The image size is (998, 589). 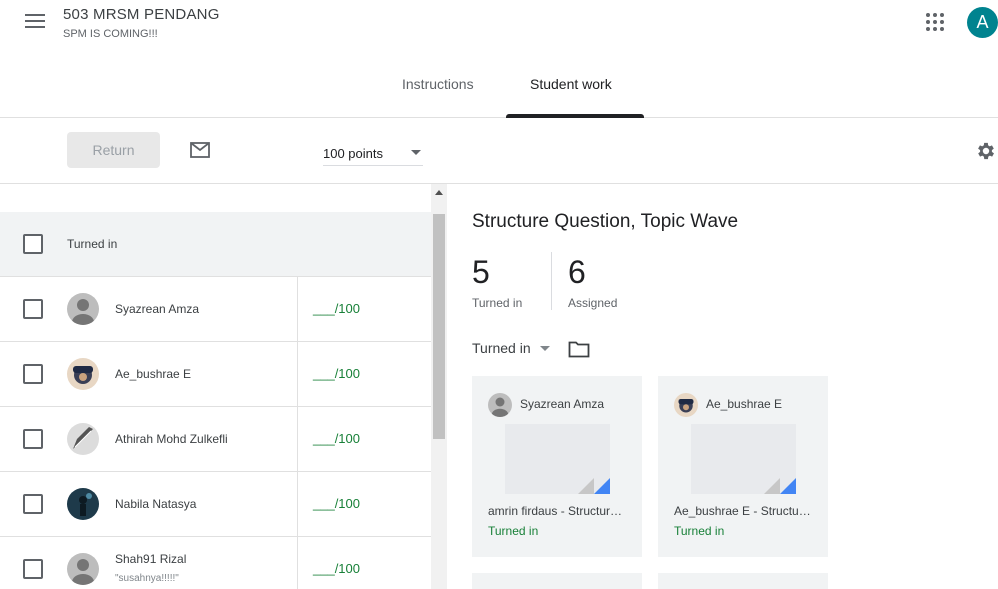 I want to click on section-label: Turned in, so click(x=92, y=244).